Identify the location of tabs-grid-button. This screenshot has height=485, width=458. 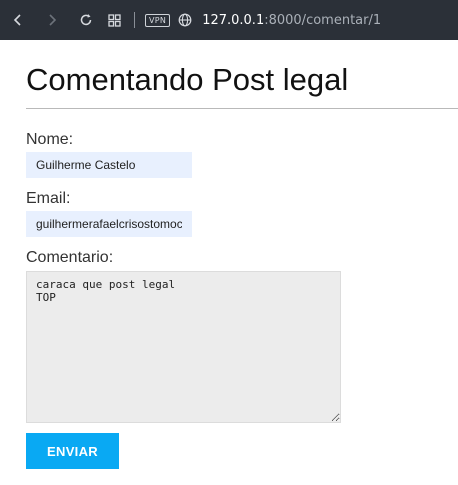
(114, 20).